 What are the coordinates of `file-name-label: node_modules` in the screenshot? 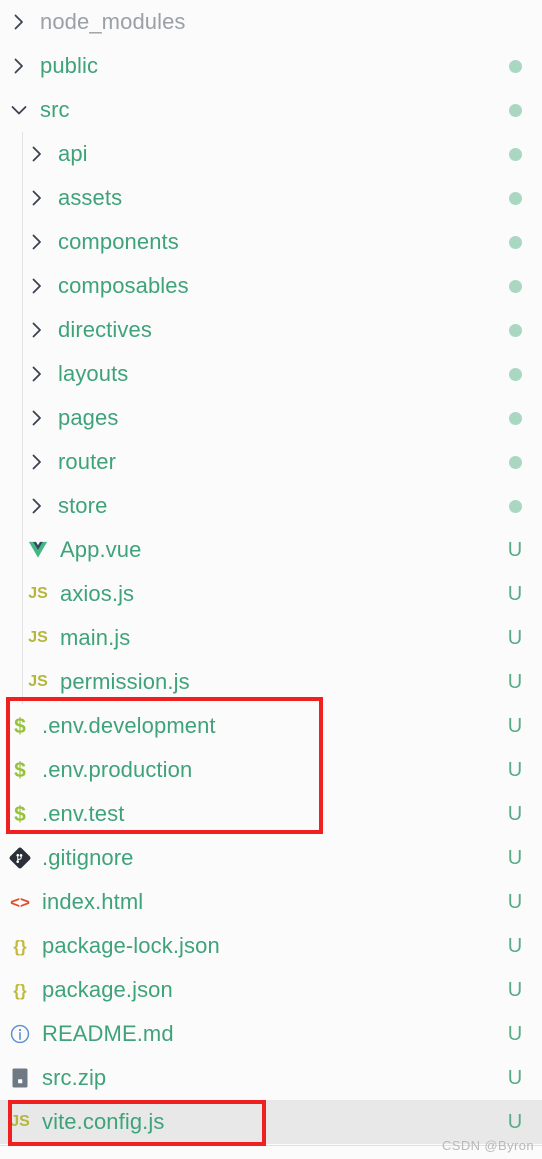 It's located at (113, 21).